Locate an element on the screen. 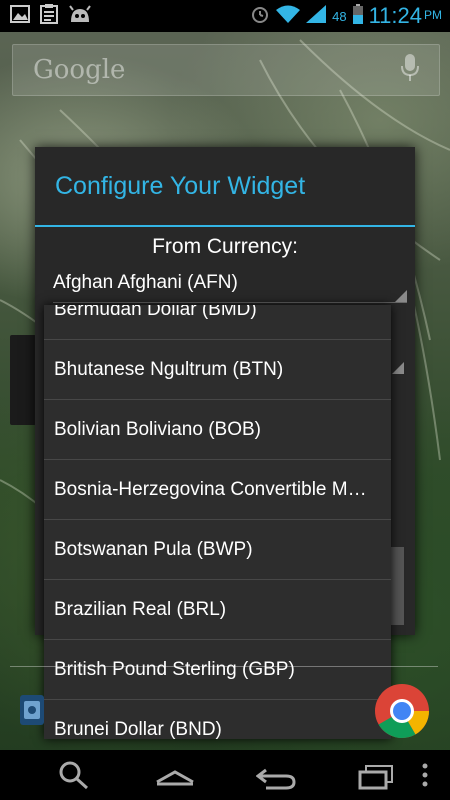  app-icon is located at coordinates (32, 712).